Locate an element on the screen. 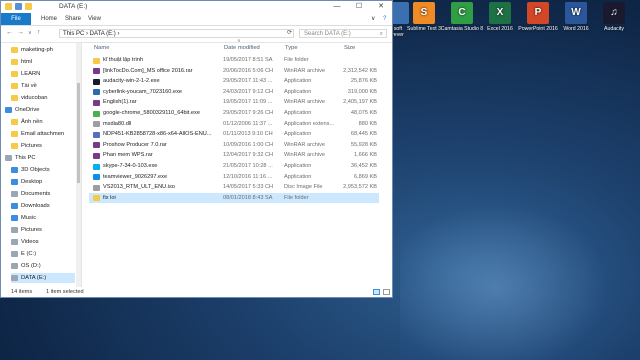 Image resolution: width=640 pixels, height=360 pixels. file-row: fix loi 08/01/2018 8:43 SA File folder is located at coordinates (234, 198).